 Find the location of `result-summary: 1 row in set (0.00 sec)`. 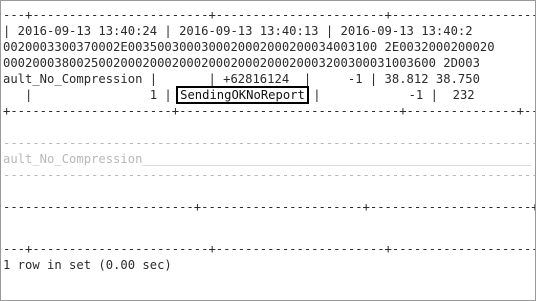

result-summary: 1 row in set (0.00 sec) is located at coordinates (87, 265).